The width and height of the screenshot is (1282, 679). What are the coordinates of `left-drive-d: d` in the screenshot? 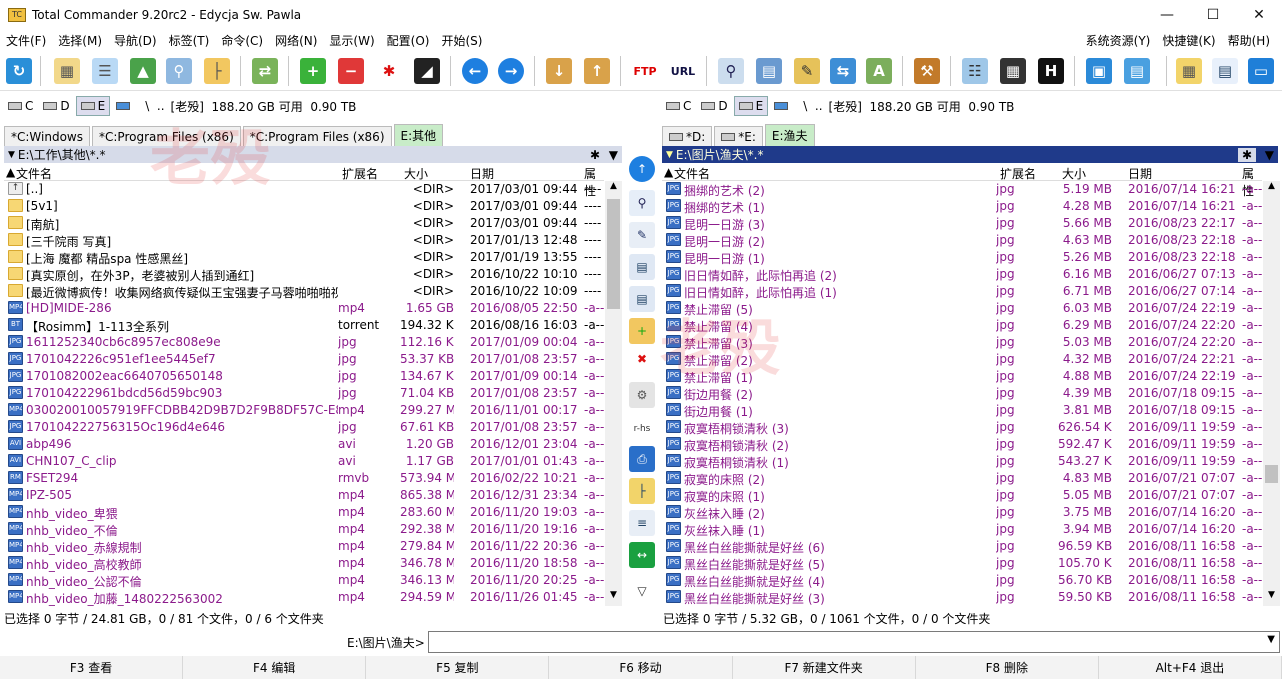 It's located at (56, 106).